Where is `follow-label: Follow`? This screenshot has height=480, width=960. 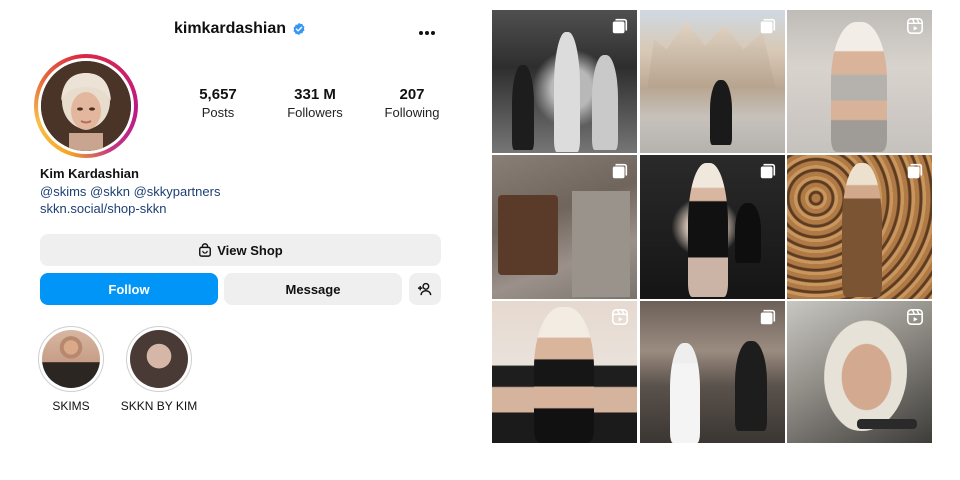 follow-label: Follow is located at coordinates (129, 289).